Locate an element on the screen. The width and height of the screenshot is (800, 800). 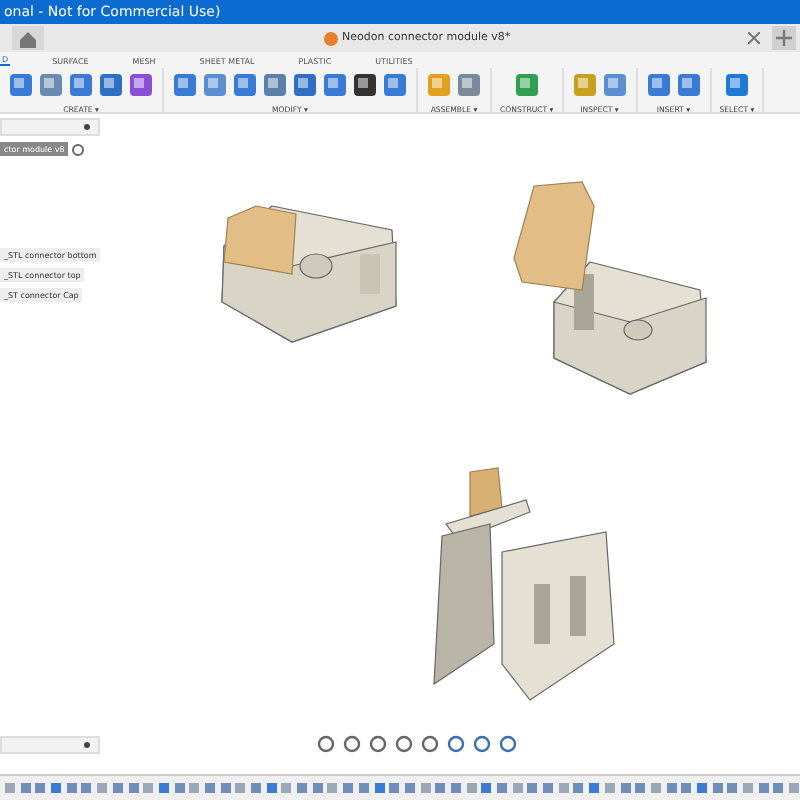
add-tab-icon is located at coordinates (784, 38).